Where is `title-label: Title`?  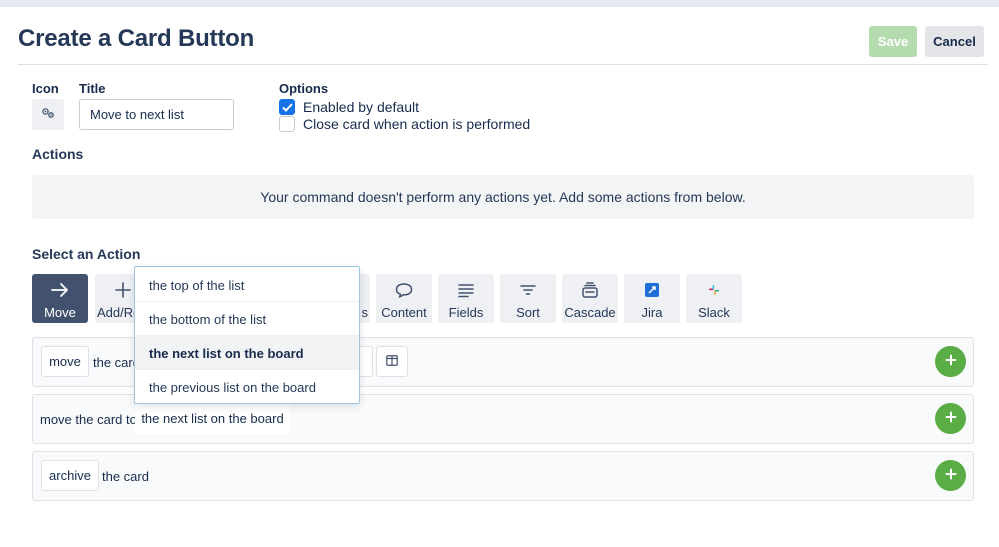
title-label: Title is located at coordinates (92, 88).